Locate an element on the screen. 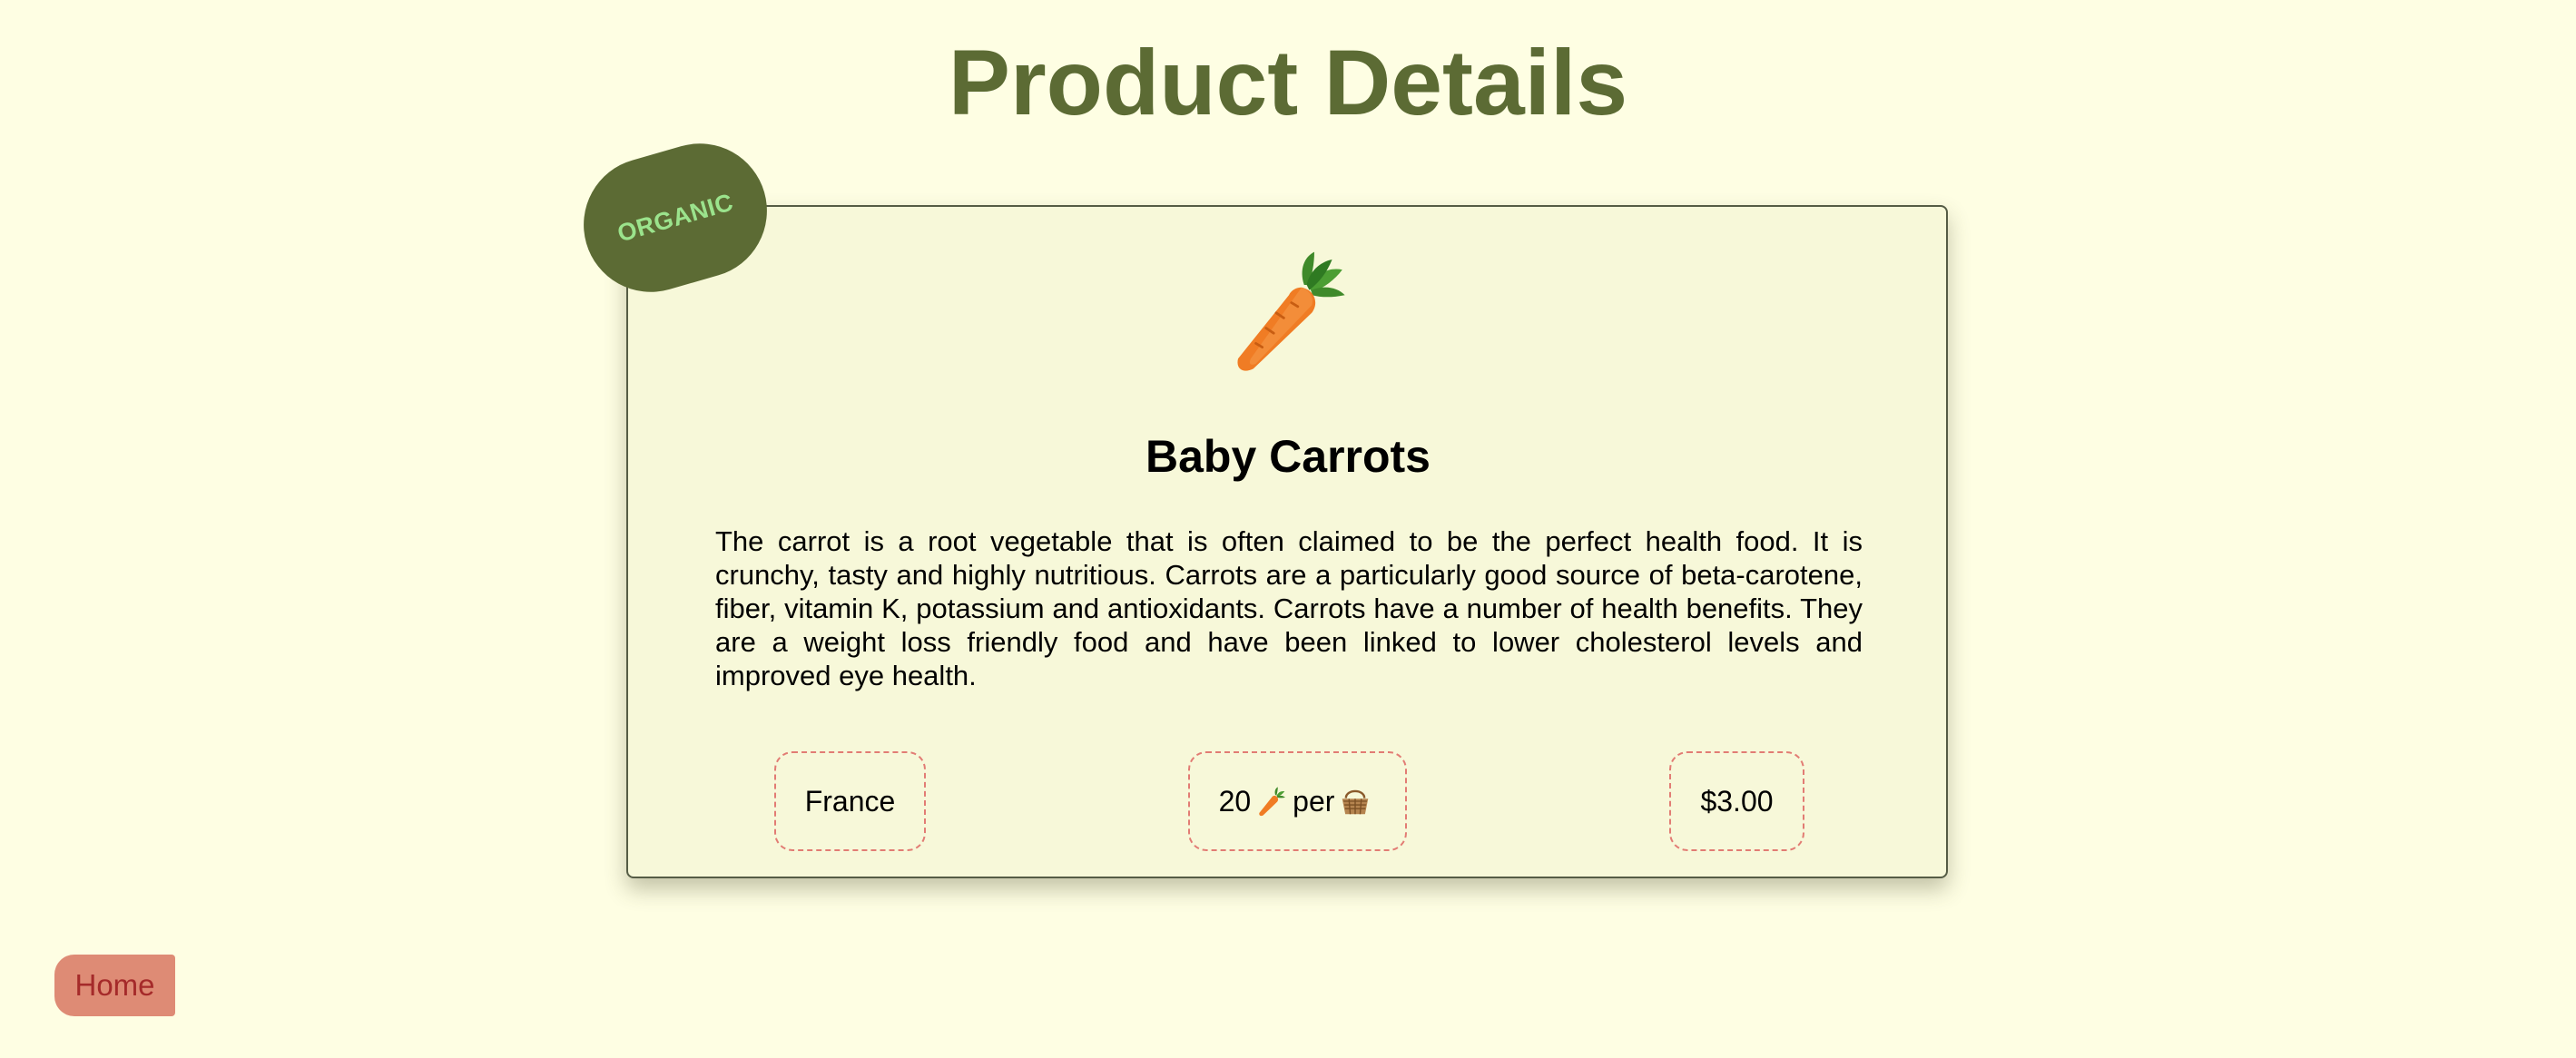  quantity-count: 20 is located at coordinates (1235, 801).